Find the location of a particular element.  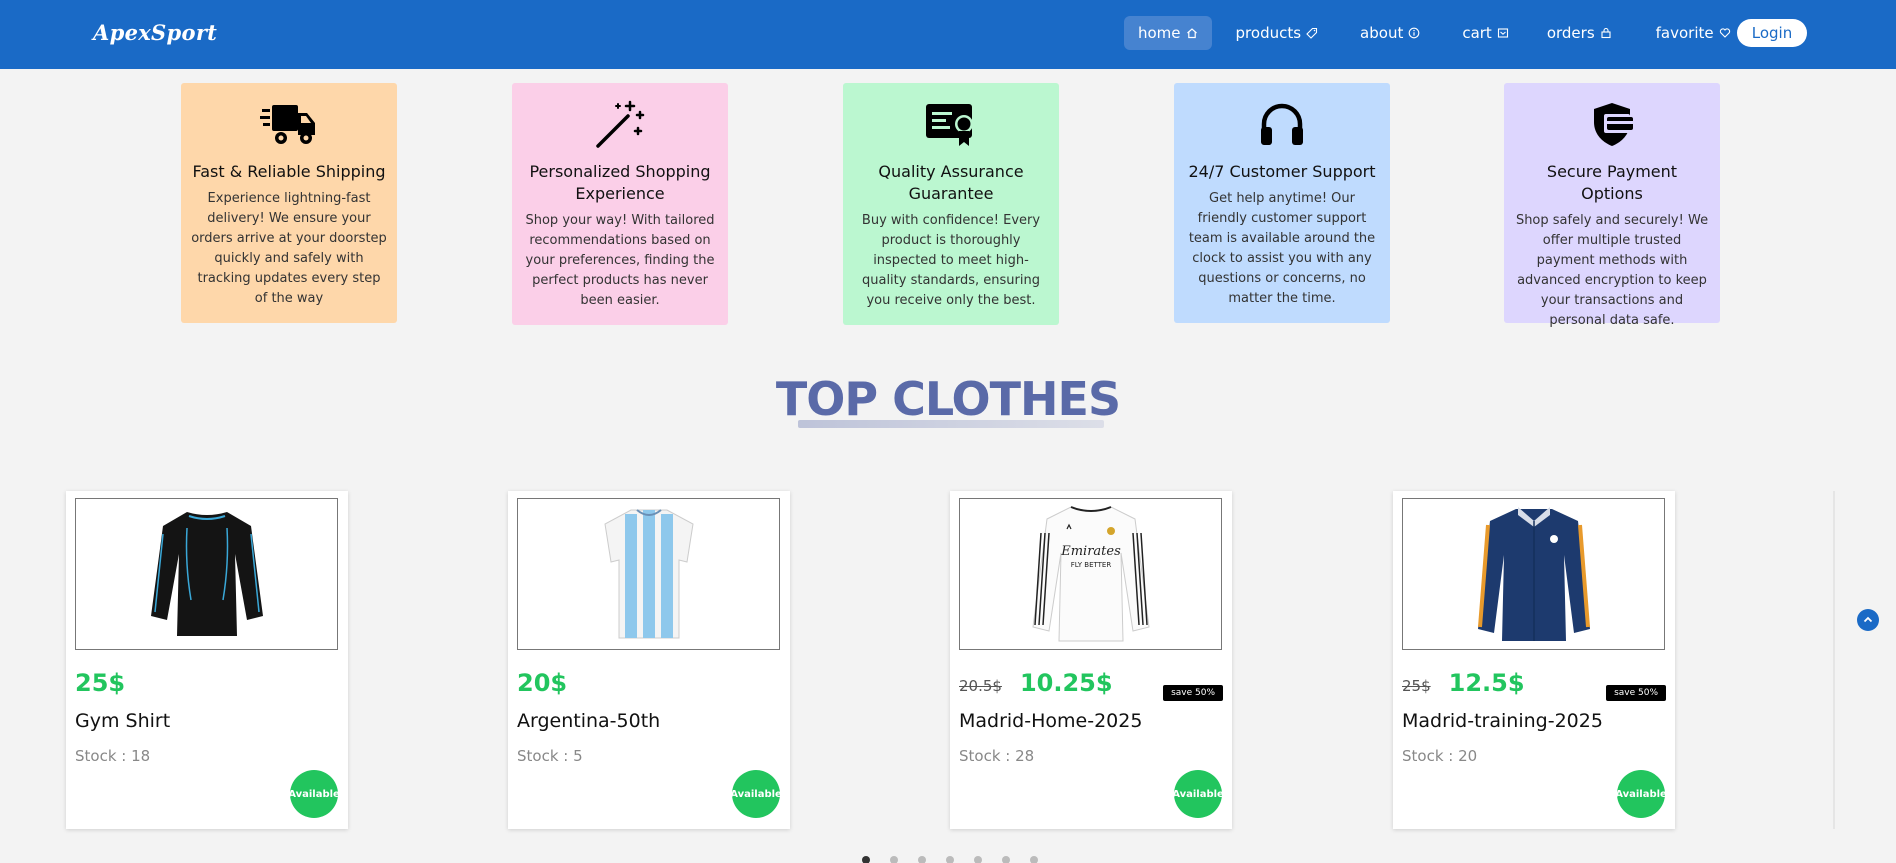

cart-icon is located at coordinates (1502, 33).